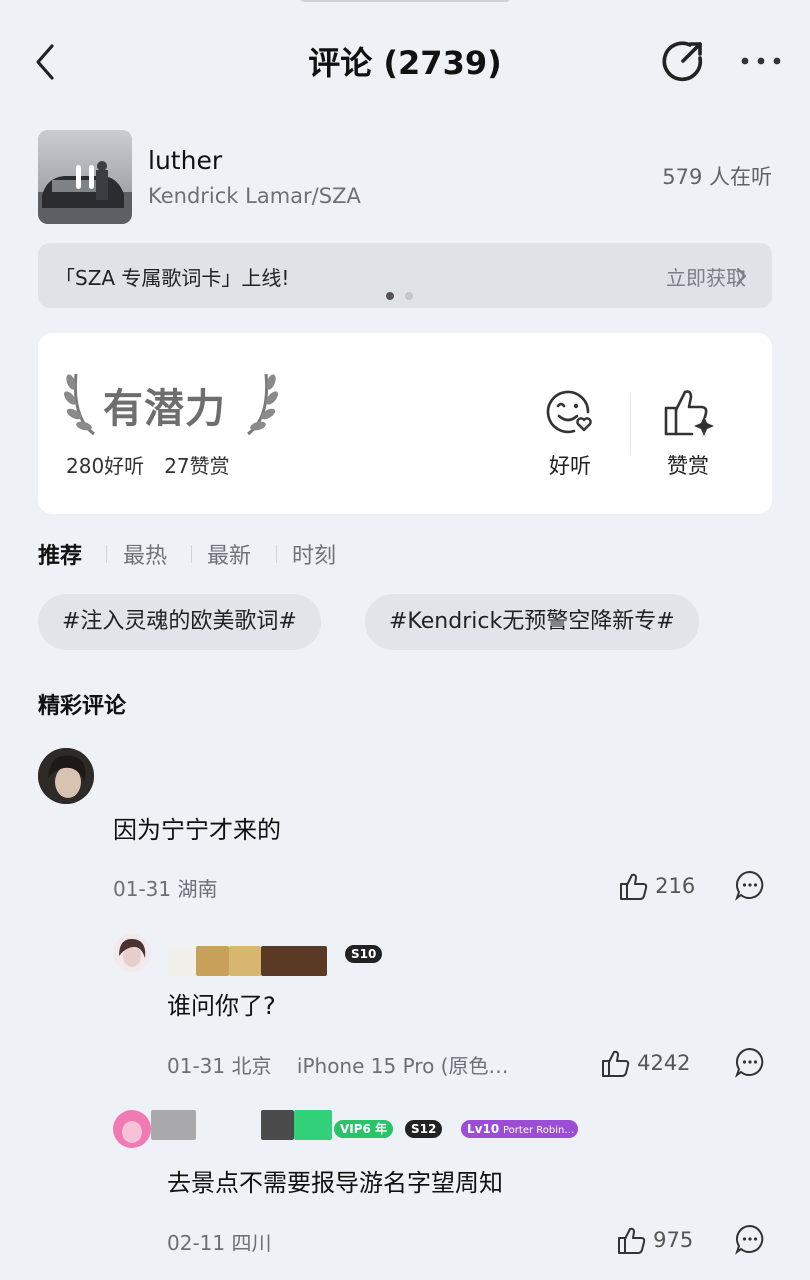 This screenshot has height=1280, width=810. Describe the element at coordinates (79, 404) in the screenshot. I see `laurel-left-icon` at that location.